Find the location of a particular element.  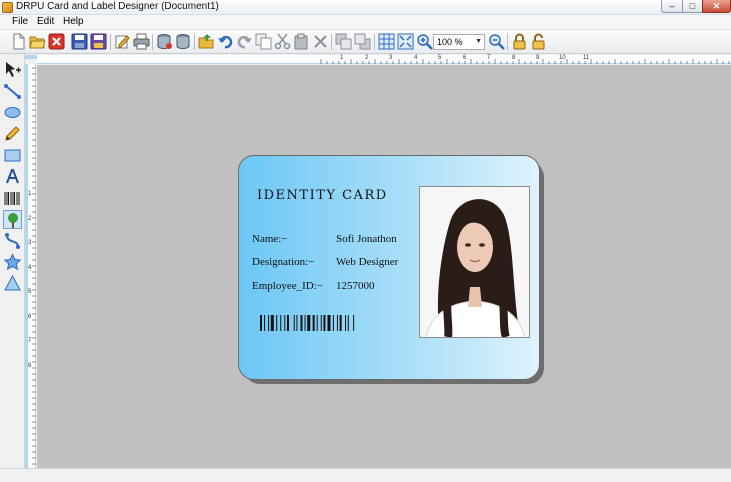

menu-bar: File Edit Help is located at coordinates (365, 22).